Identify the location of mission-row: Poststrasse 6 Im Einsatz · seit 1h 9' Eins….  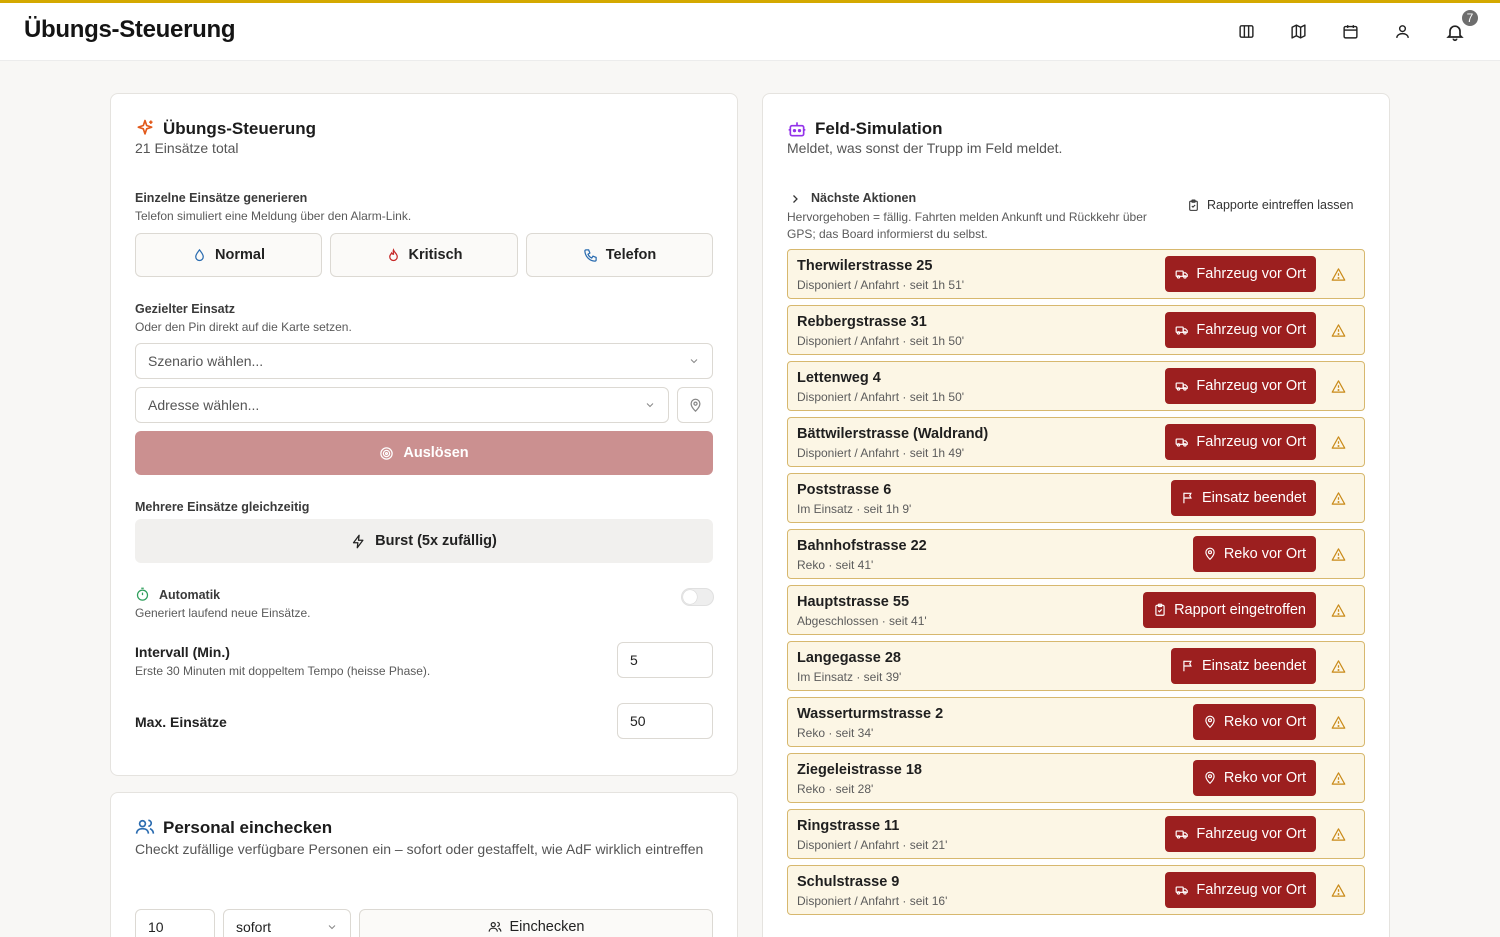
(1076, 498).